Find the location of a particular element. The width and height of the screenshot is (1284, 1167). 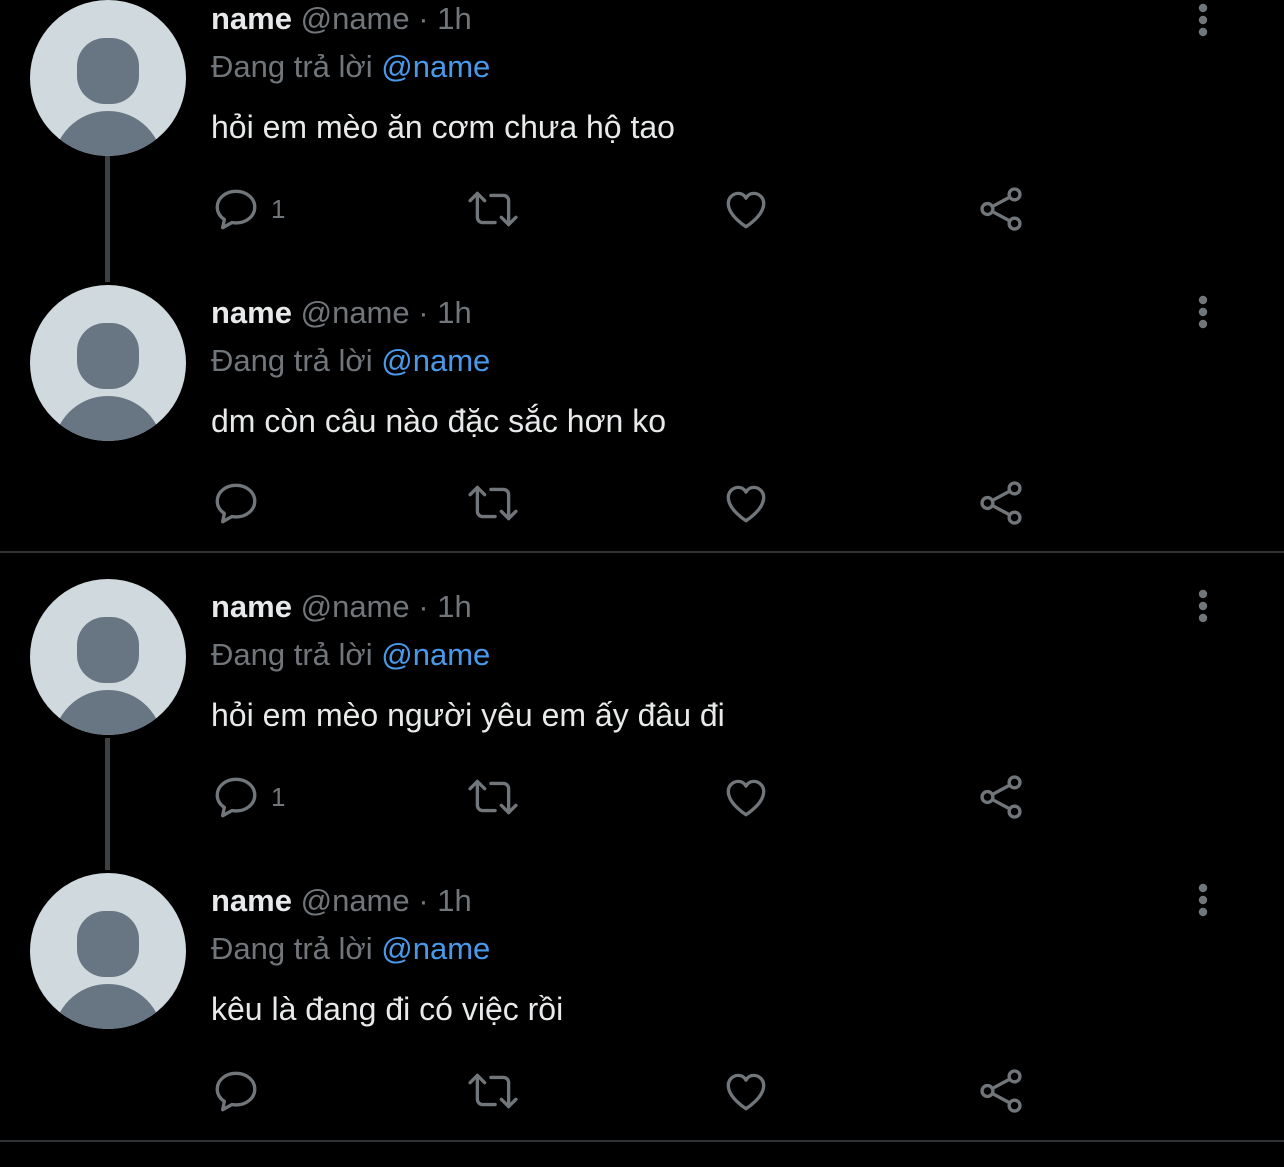

tweet-text: hỏi em mèo người yêu em ấy đâu đi is located at coordinates (468, 715).